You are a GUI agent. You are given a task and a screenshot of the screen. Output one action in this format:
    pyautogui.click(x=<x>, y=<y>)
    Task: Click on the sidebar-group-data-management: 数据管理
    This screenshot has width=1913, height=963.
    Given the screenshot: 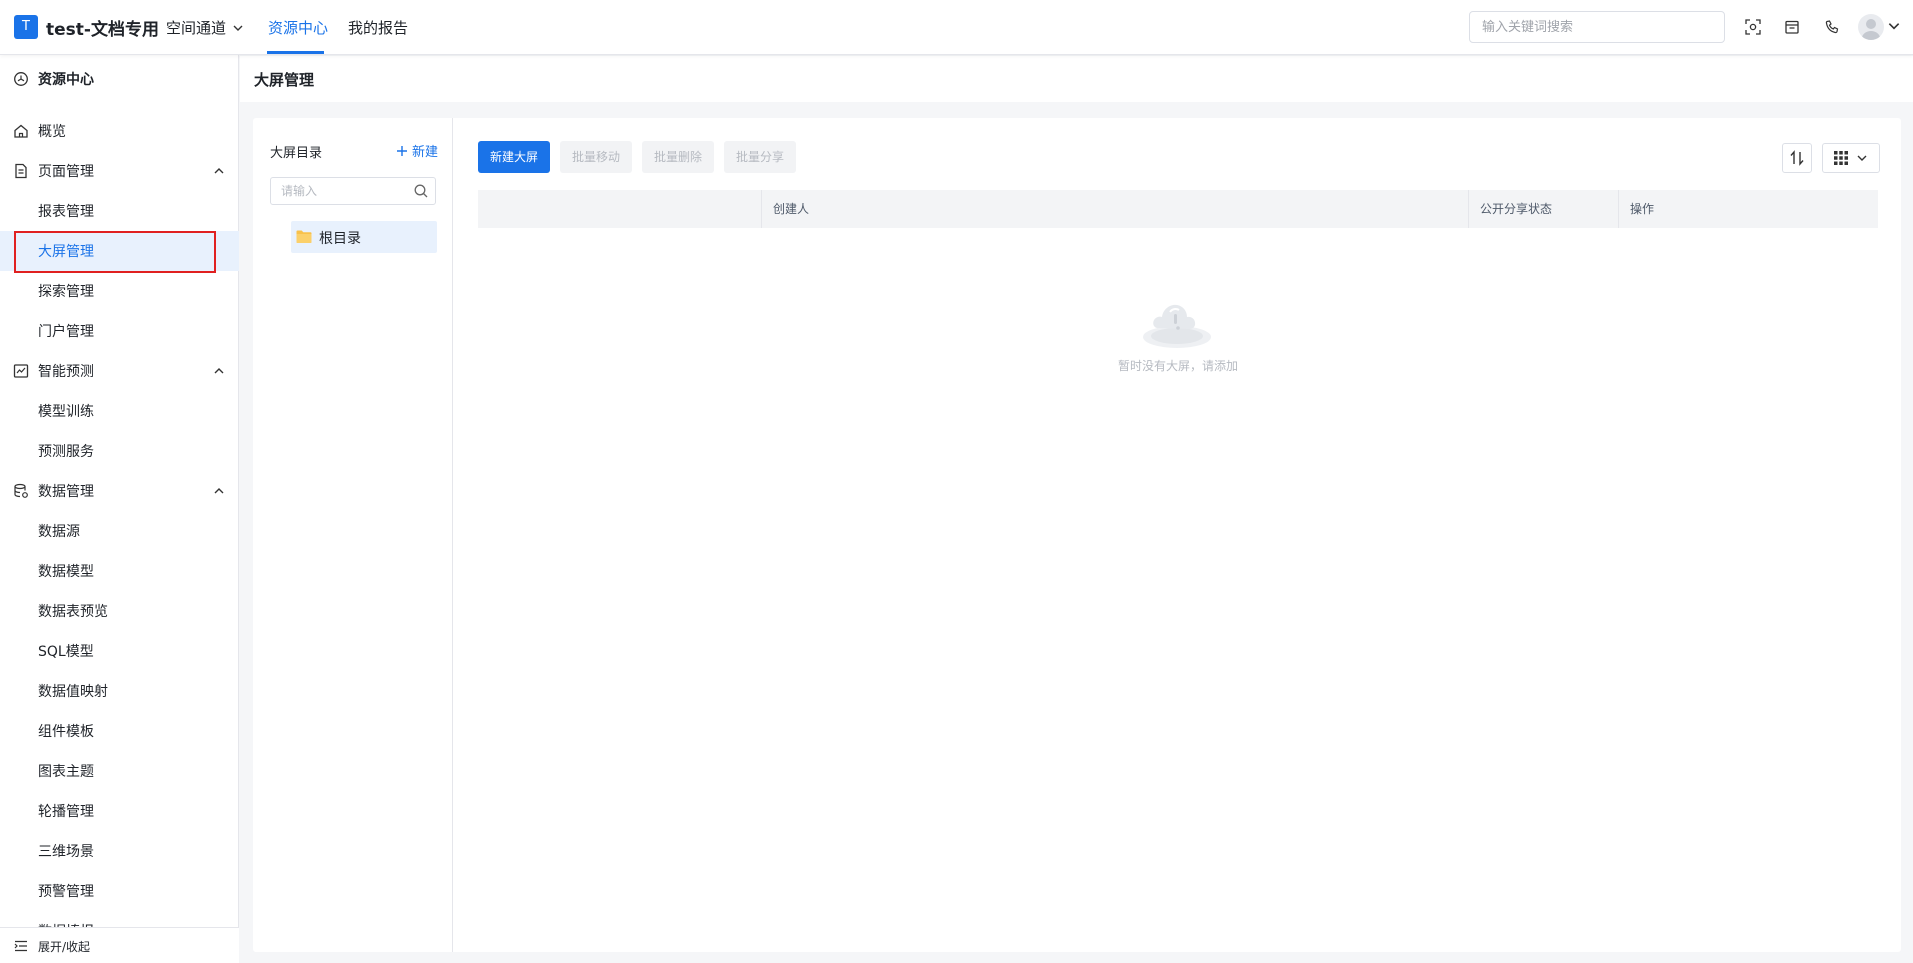 What is the action you would take?
    pyautogui.click(x=119, y=491)
    